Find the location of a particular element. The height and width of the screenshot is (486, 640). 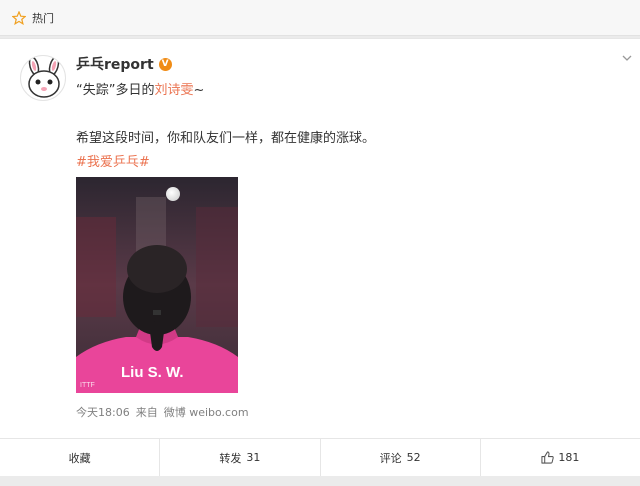

comment-button: 评论 52 is located at coordinates (399, 457).